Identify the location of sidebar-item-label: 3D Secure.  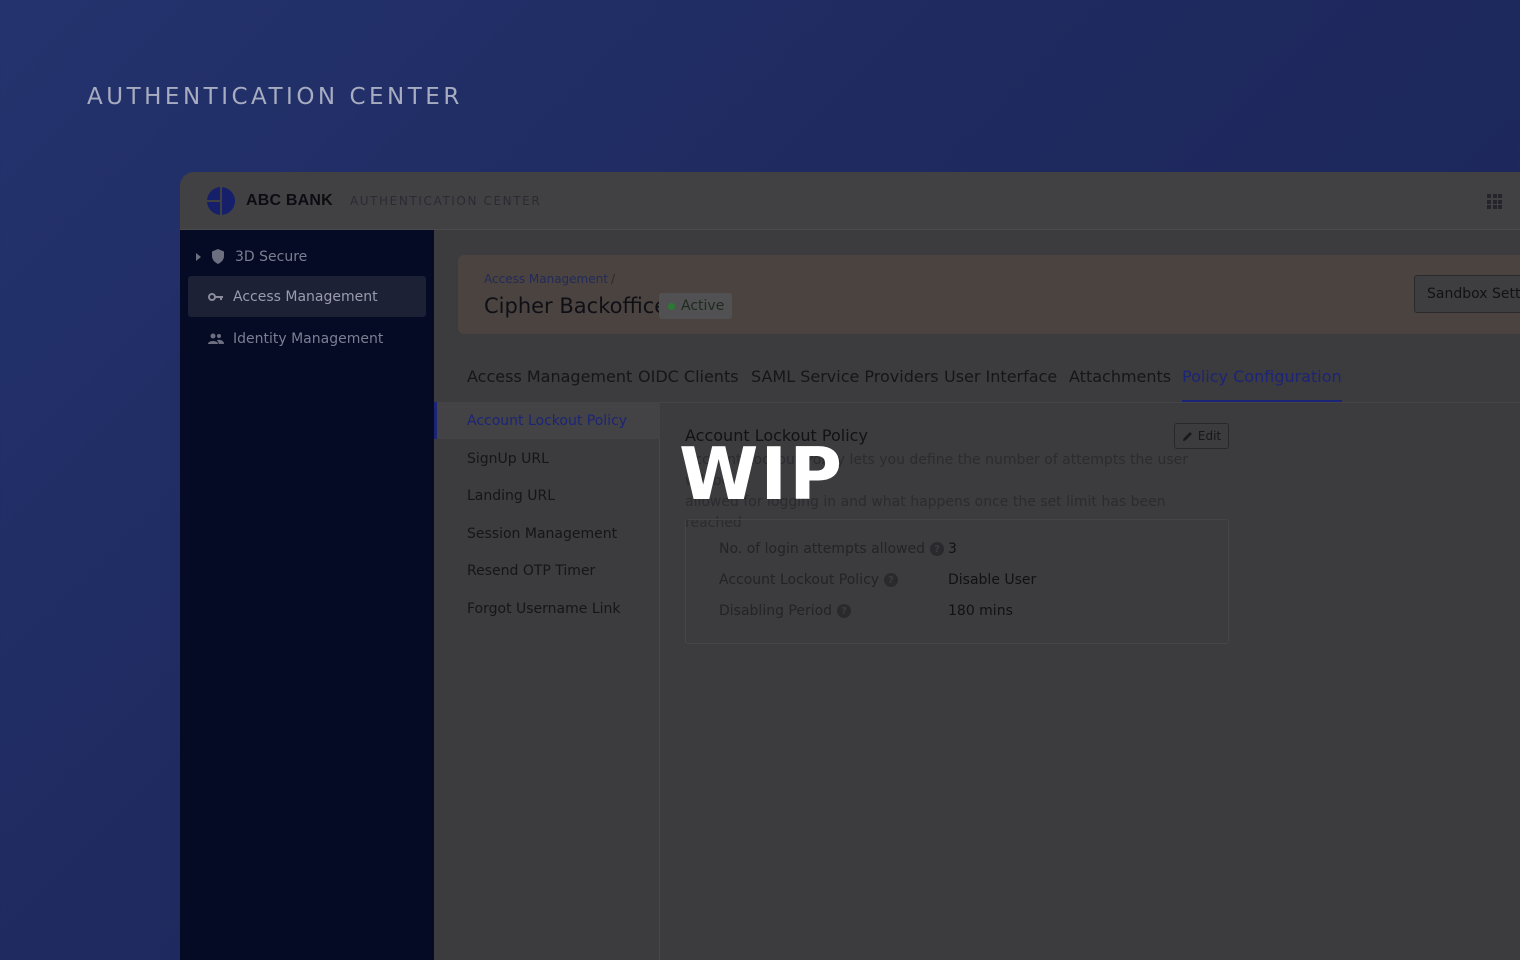
(271, 256).